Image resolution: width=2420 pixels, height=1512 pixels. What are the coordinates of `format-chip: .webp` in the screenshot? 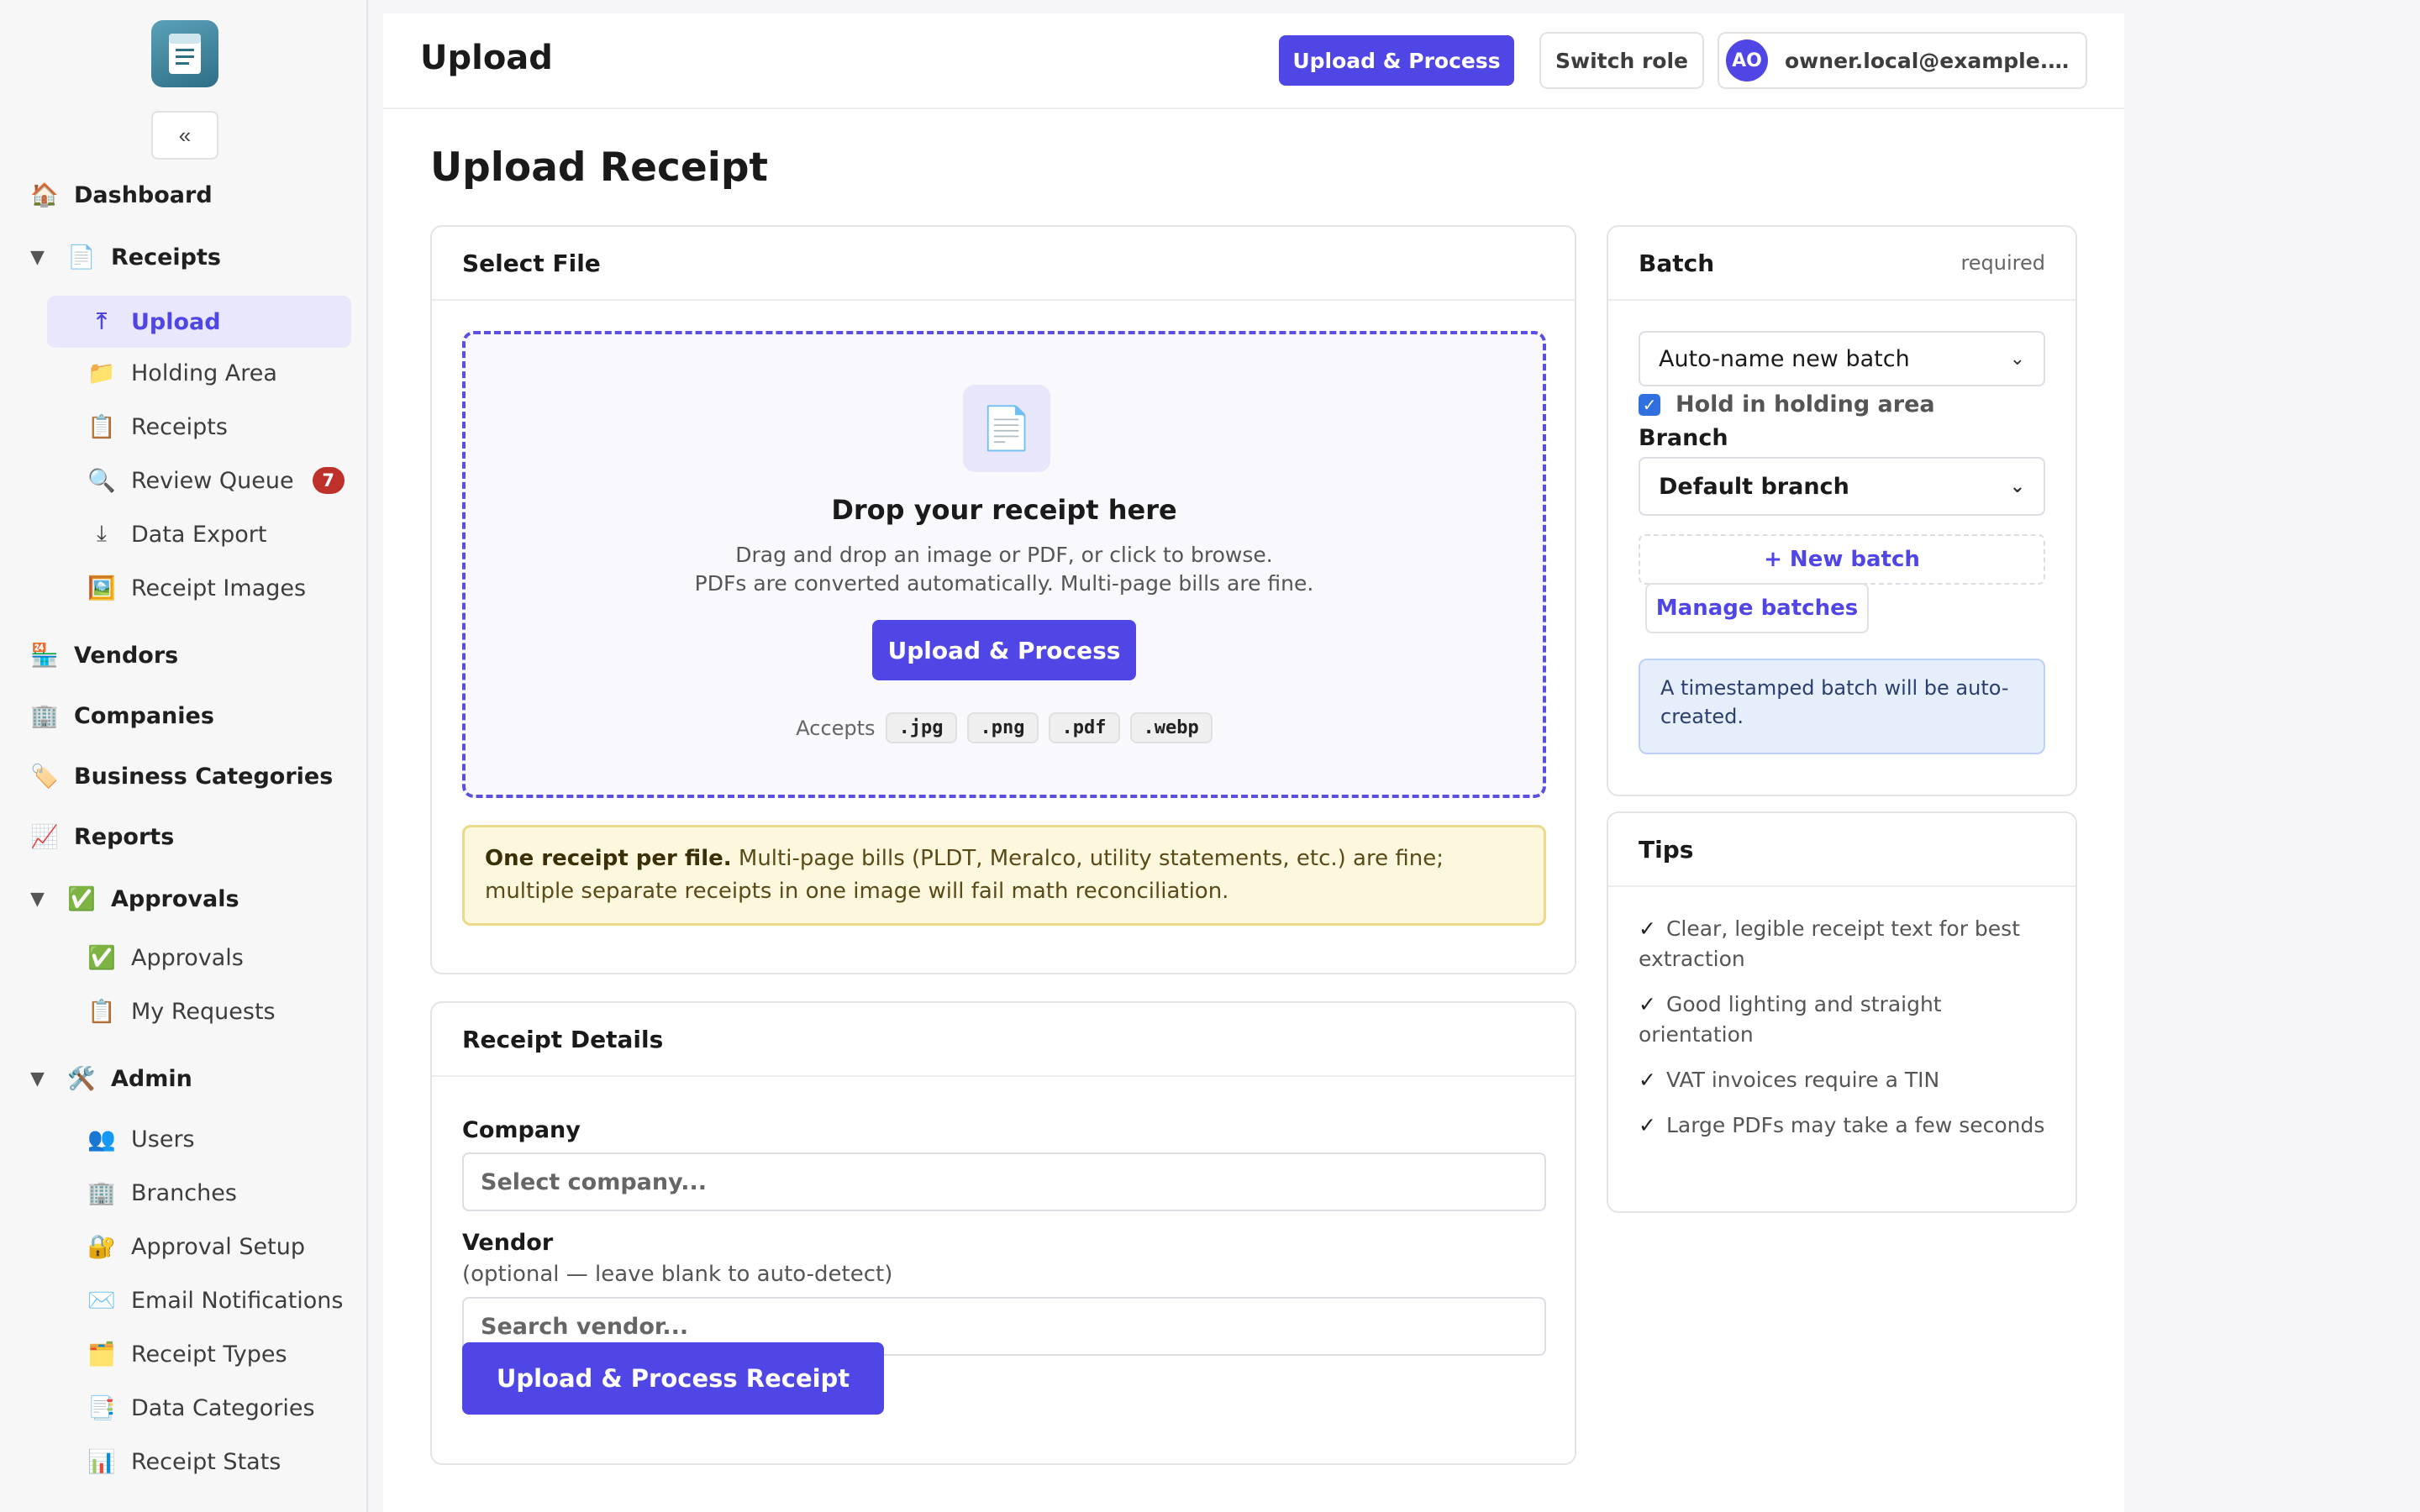 It's located at (1171, 727).